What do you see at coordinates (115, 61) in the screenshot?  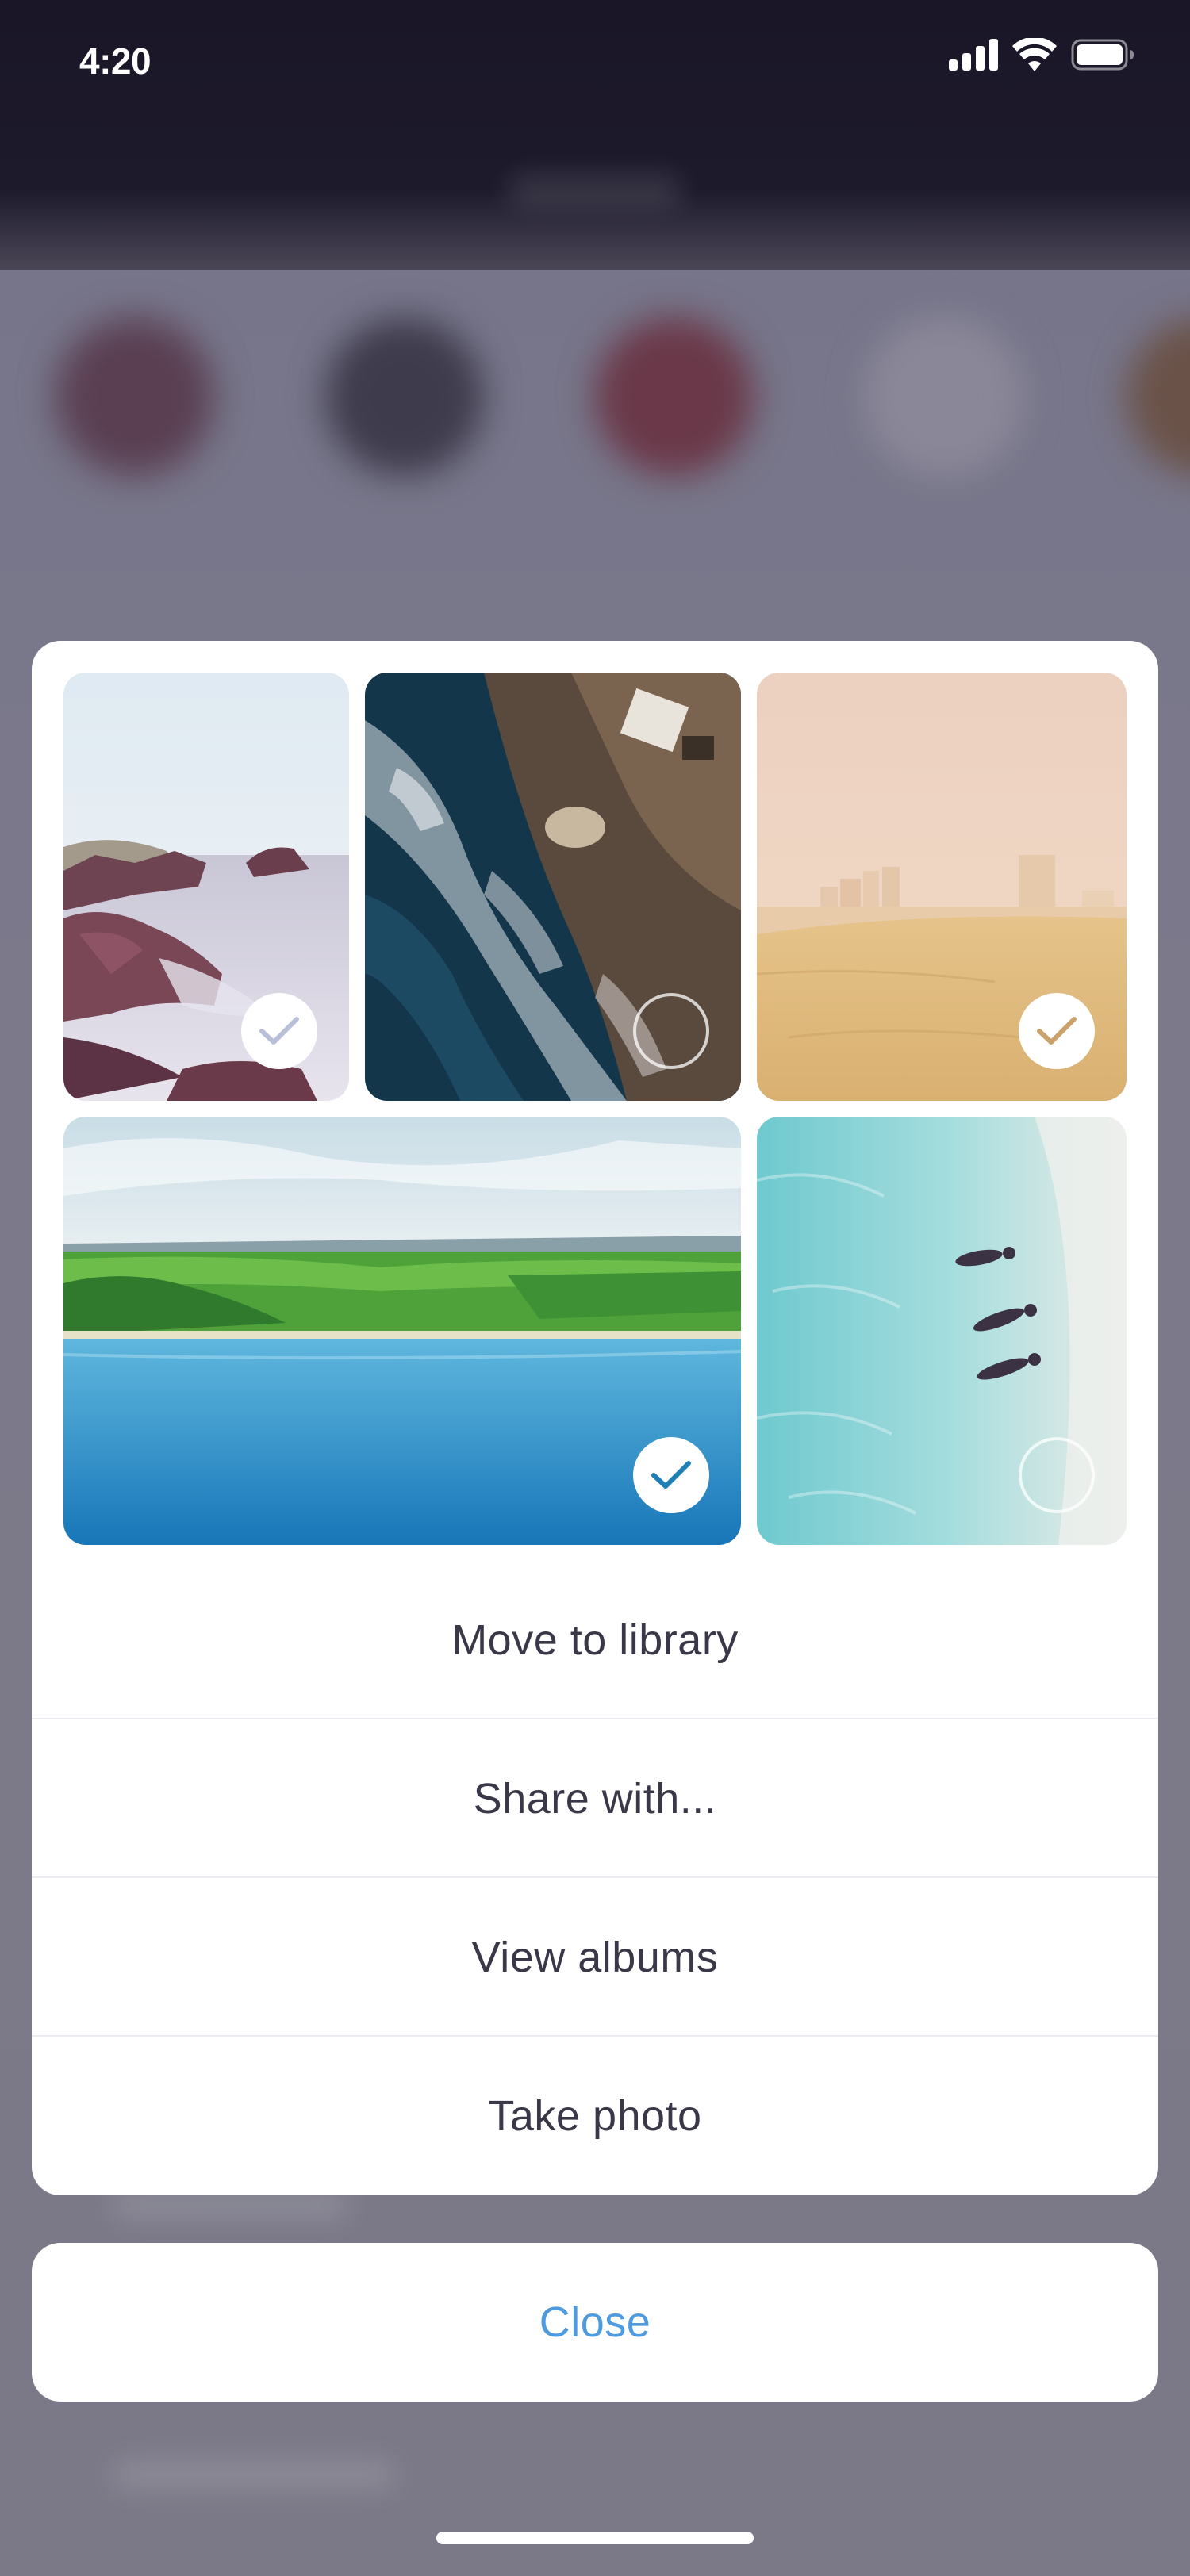 I see `status-time: 4:20` at bounding box center [115, 61].